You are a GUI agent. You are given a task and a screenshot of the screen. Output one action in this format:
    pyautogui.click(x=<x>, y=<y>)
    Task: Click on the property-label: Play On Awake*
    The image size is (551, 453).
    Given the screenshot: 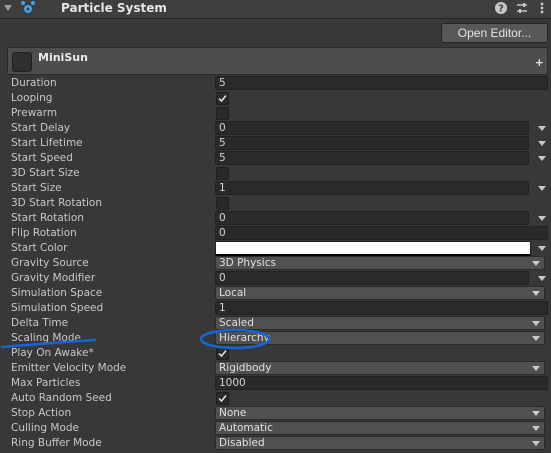 What is the action you would take?
    pyautogui.click(x=52, y=353)
    